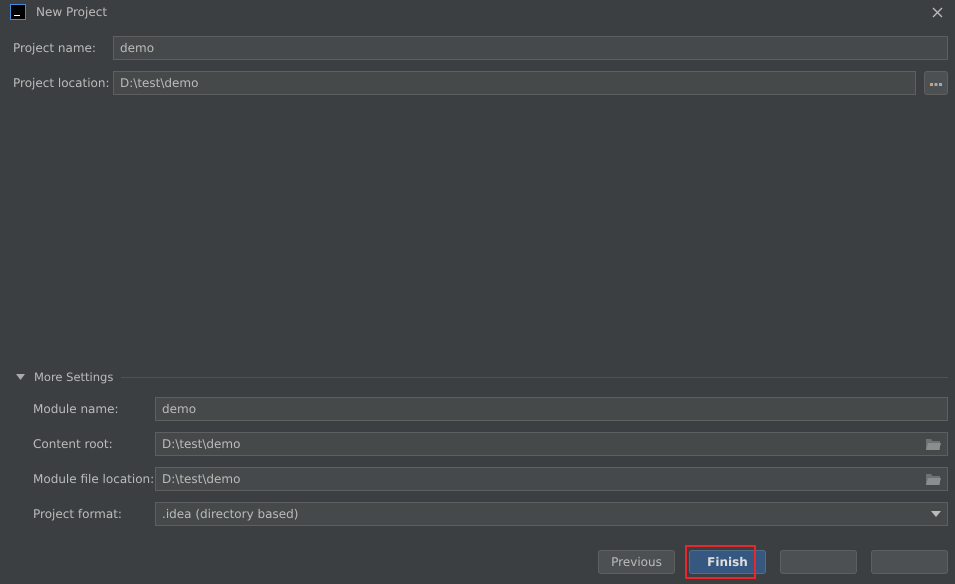 This screenshot has height=584, width=955. What do you see at coordinates (18, 12) in the screenshot?
I see `app-logo-icon` at bounding box center [18, 12].